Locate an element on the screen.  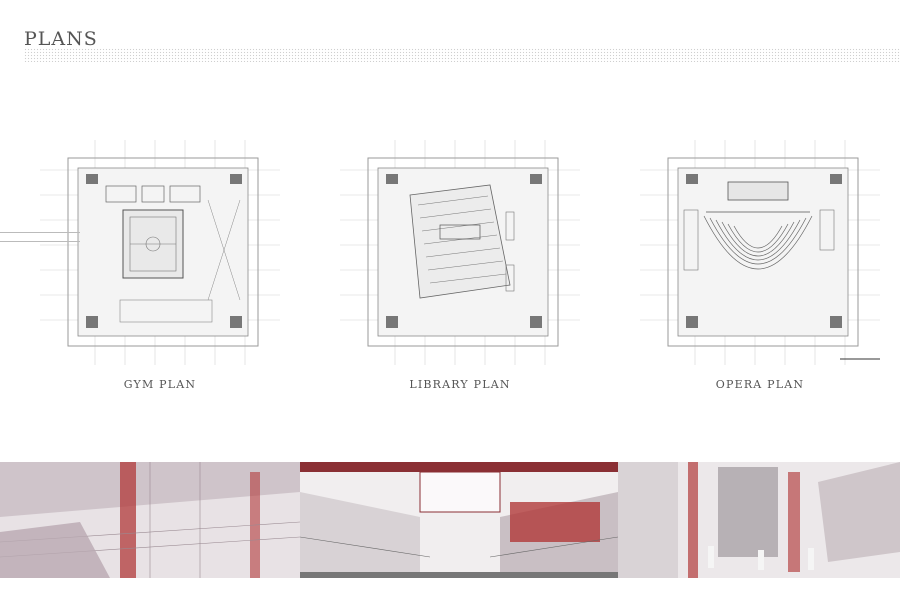
library-plan-drawing is located at coordinates (460, 252).